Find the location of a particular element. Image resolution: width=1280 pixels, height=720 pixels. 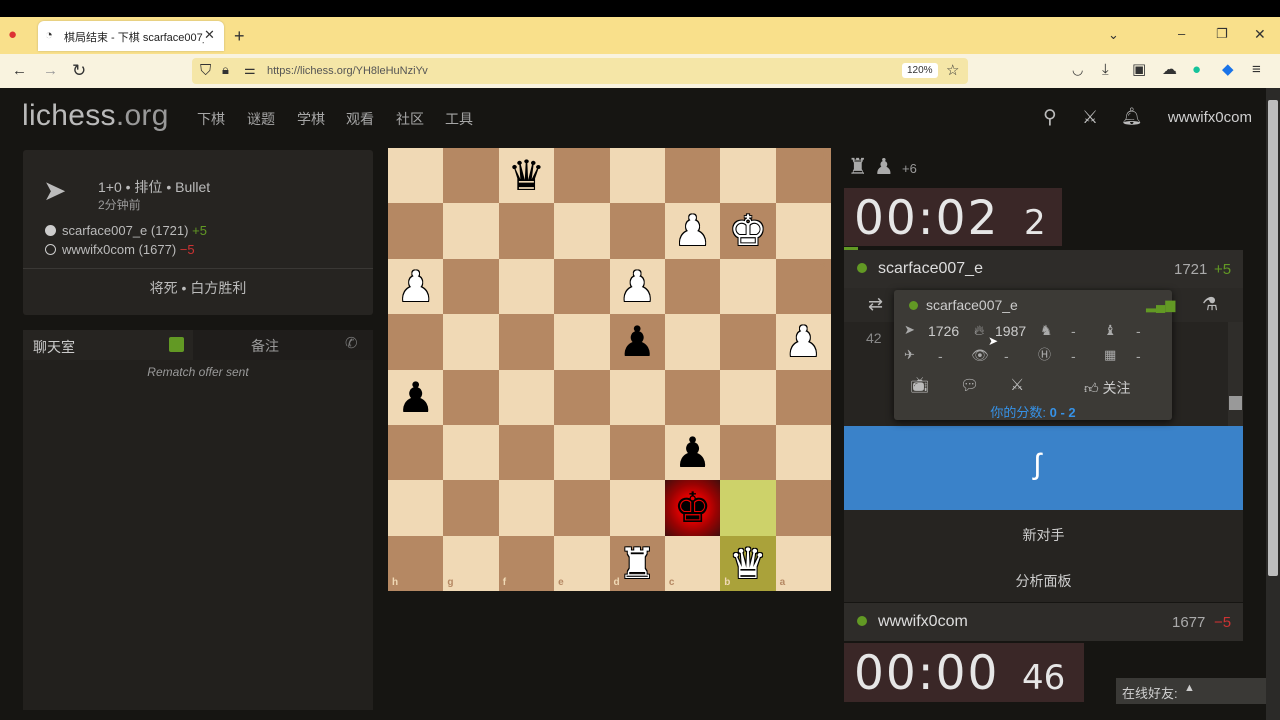

white-king-b2: ♚ is located at coordinates (747, 230).